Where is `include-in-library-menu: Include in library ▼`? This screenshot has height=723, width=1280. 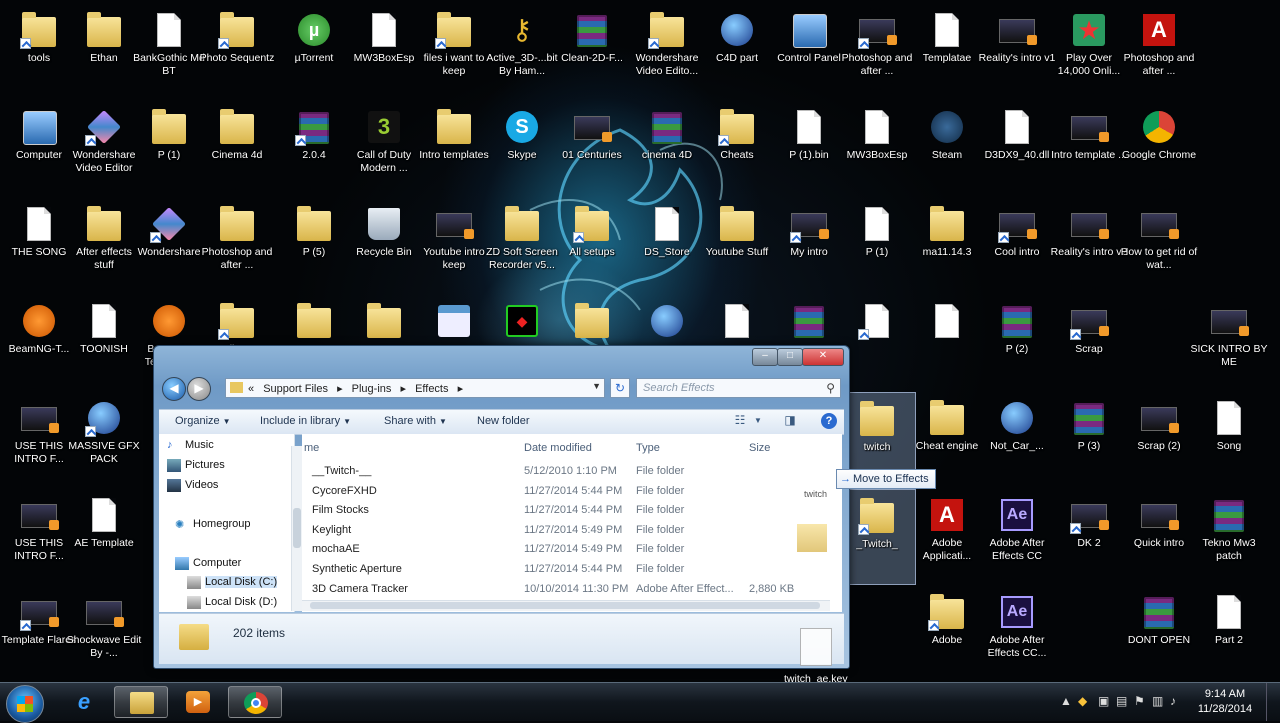
include-in-library-menu: Include in library ▼ is located at coordinates (305, 421).